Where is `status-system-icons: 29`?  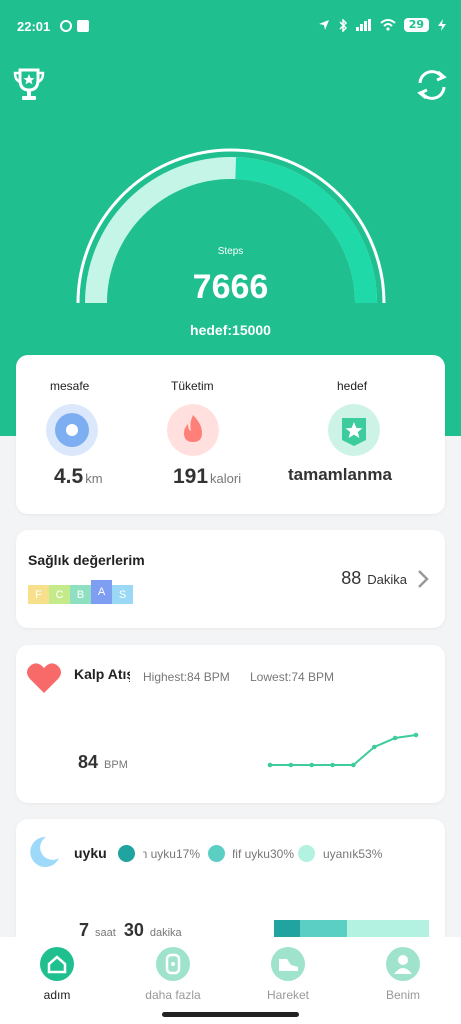
status-system-icons: 29 is located at coordinates (382, 25).